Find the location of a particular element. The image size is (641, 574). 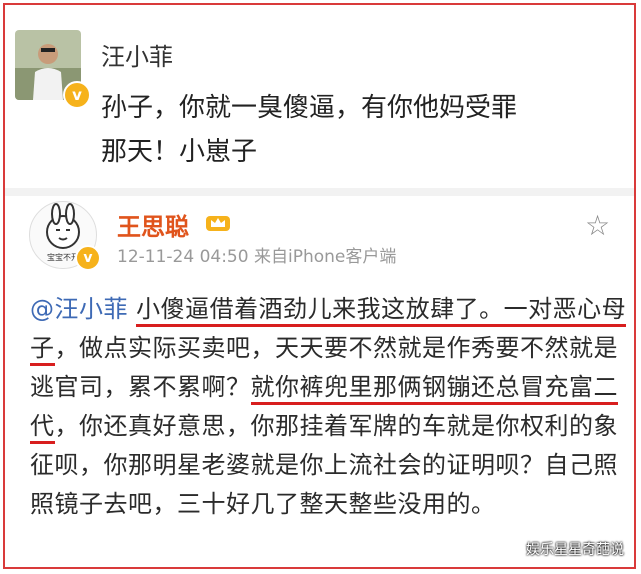

post-text-line: 那天！小崽子 is located at coordinates (179, 152).